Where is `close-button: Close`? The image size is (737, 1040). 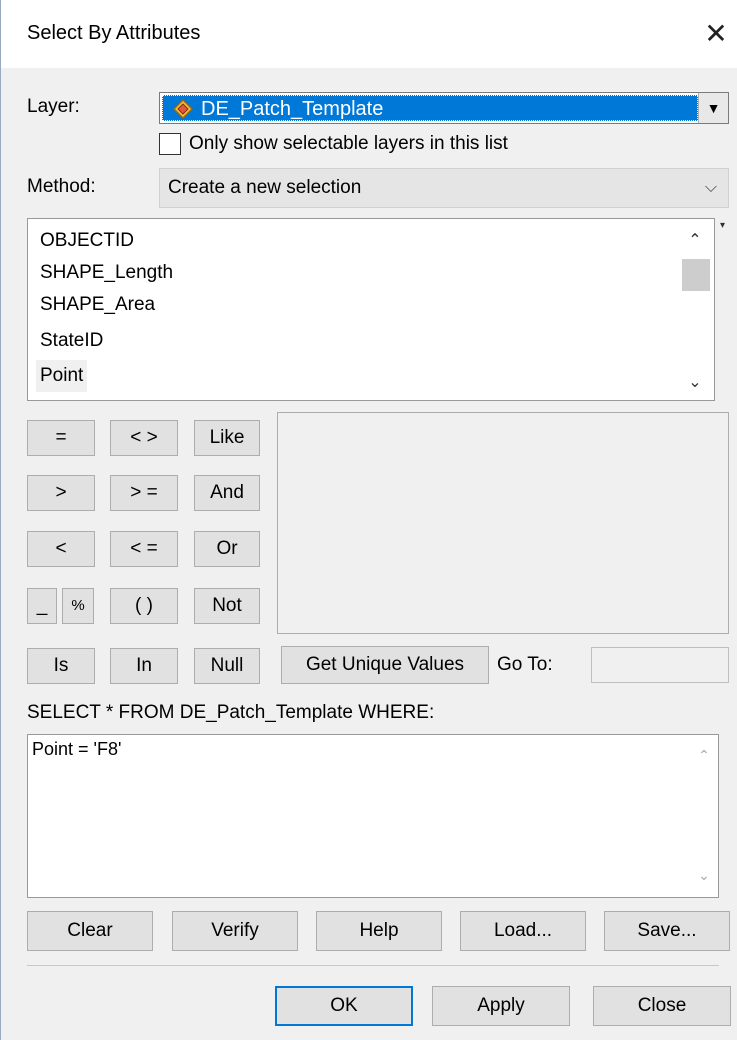 close-button: Close is located at coordinates (662, 1006).